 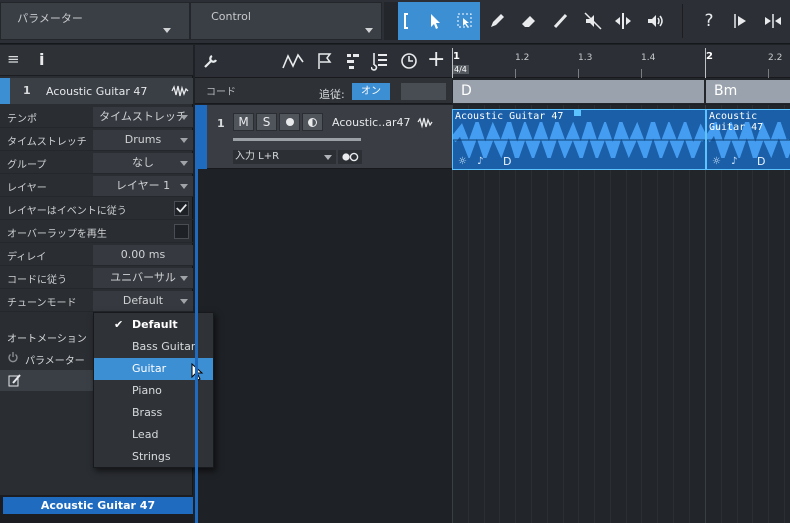 What do you see at coordinates (423, 91) in the screenshot?
I see `follow-off-toggle` at bounding box center [423, 91].